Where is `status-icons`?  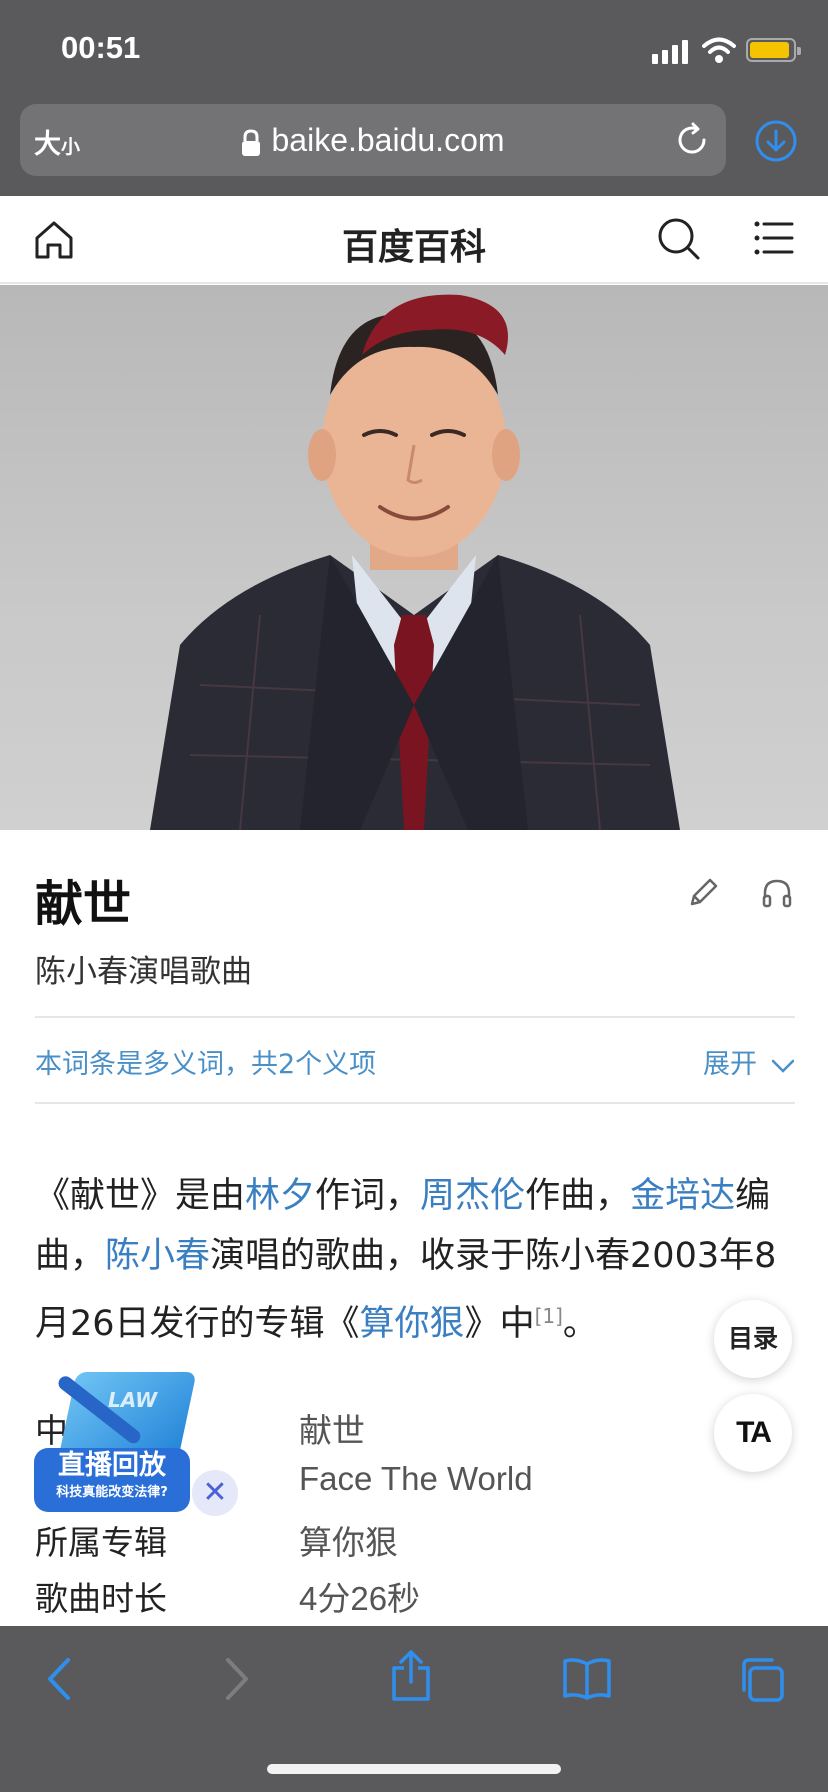 status-icons is located at coordinates (733, 51).